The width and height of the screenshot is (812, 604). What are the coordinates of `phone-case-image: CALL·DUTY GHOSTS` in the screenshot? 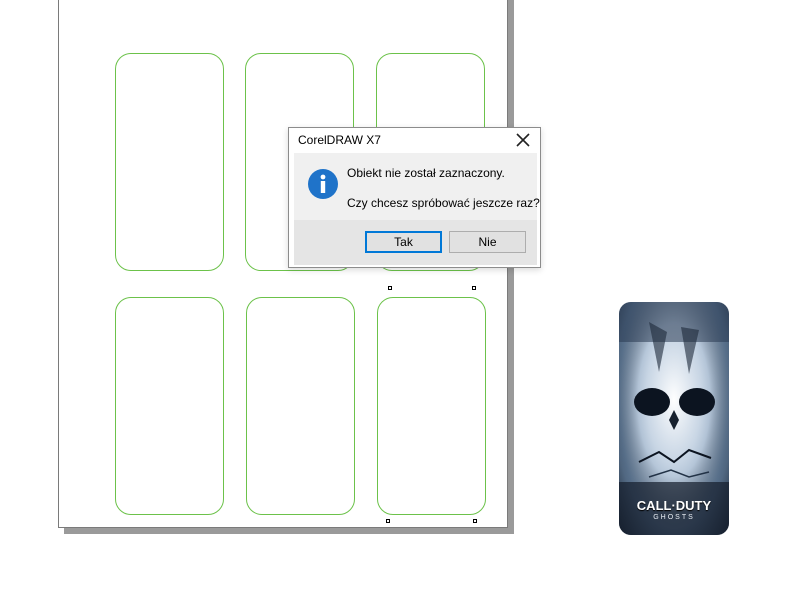 It's located at (674, 418).